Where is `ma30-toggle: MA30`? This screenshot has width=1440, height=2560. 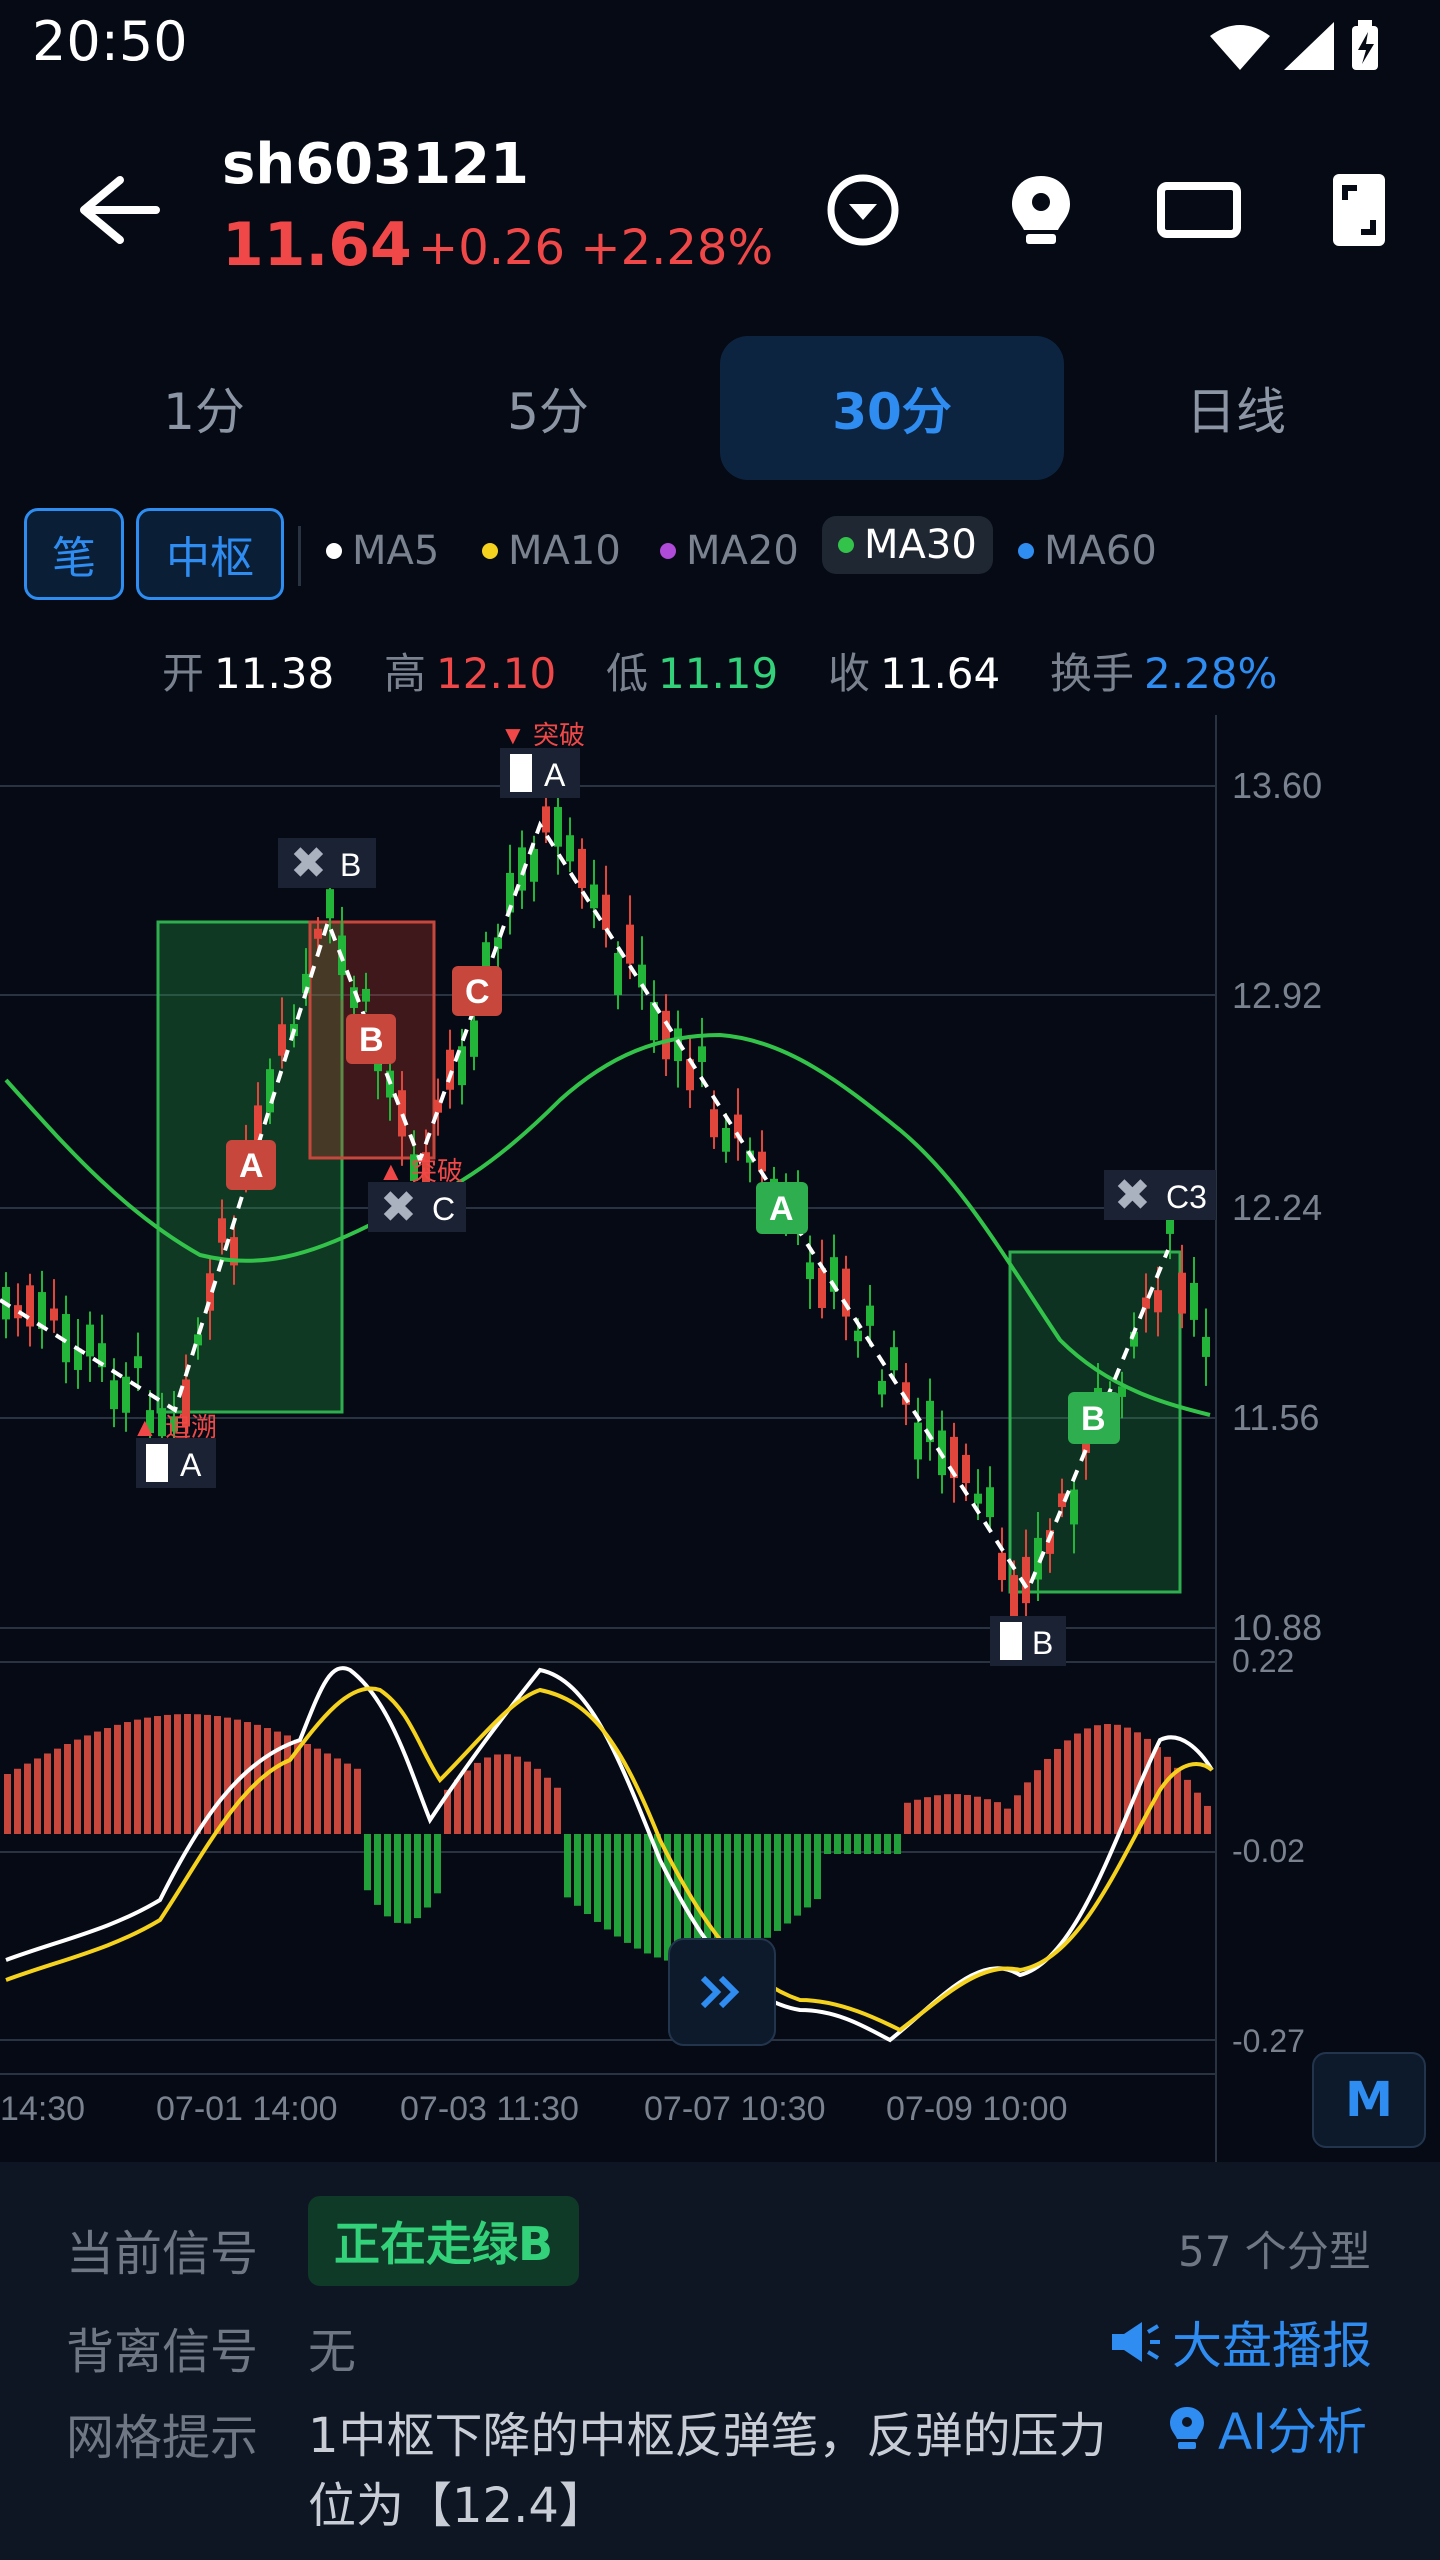
ma30-toggle: MA30 is located at coordinates (907, 545).